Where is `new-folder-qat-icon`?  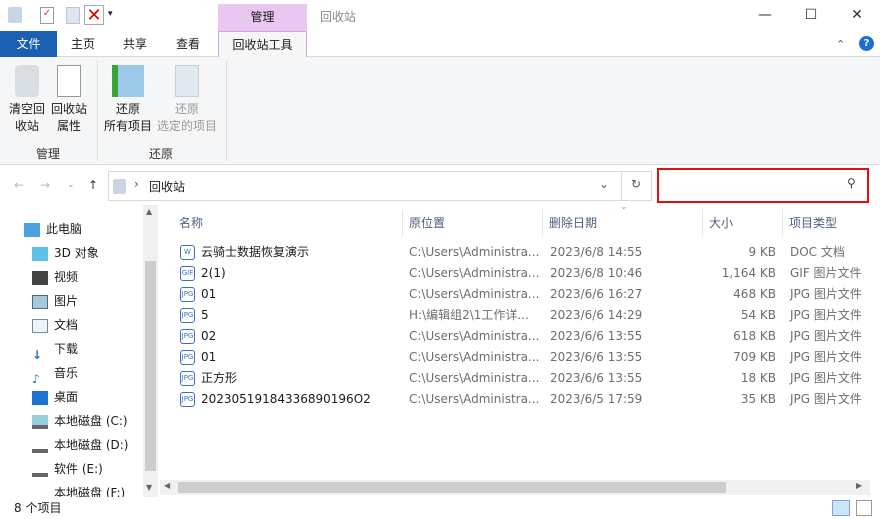
new-folder-qat-icon is located at coordinates (73, 15).